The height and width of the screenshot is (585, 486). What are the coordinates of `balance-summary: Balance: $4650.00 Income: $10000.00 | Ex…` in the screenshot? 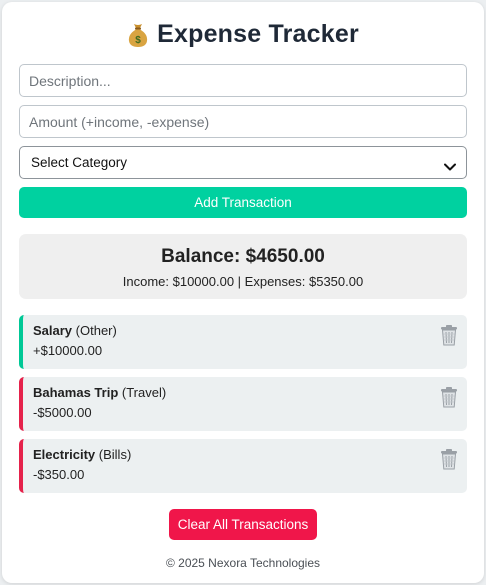 It's located at (243, 266).